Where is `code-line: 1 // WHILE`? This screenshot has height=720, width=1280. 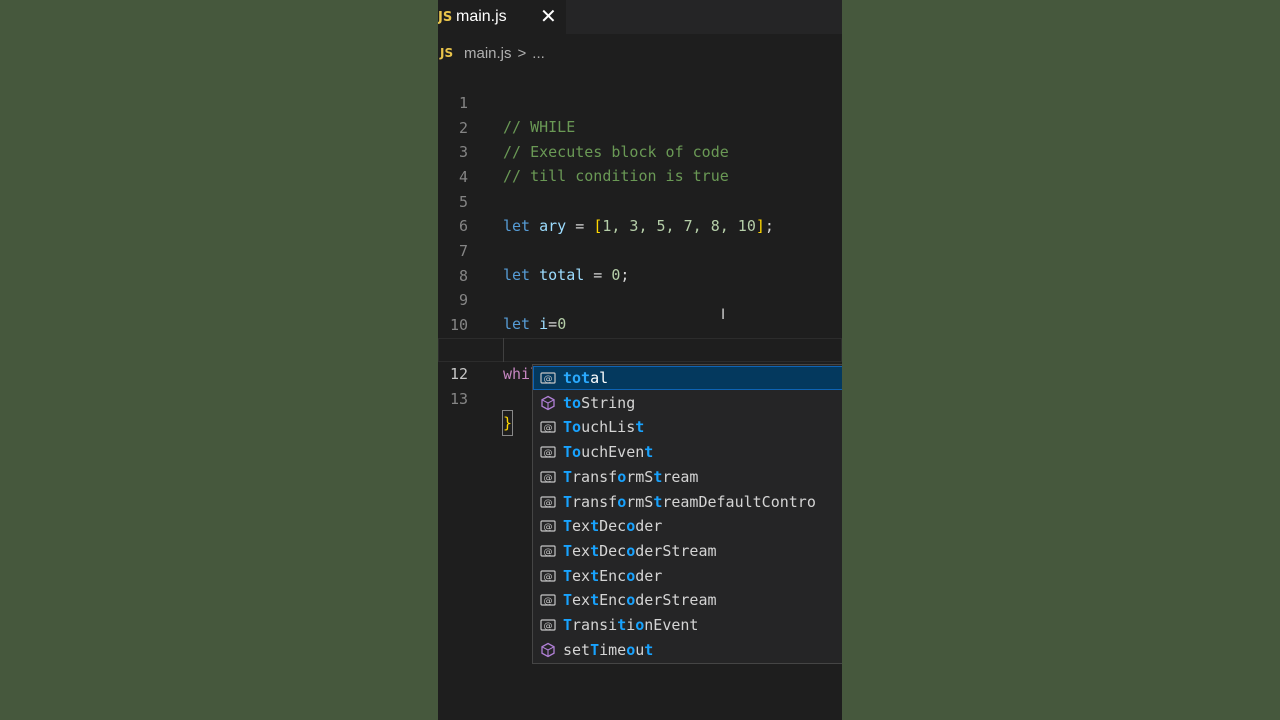
code-line: 1 // WHILE is located at coordinates (640, 101).